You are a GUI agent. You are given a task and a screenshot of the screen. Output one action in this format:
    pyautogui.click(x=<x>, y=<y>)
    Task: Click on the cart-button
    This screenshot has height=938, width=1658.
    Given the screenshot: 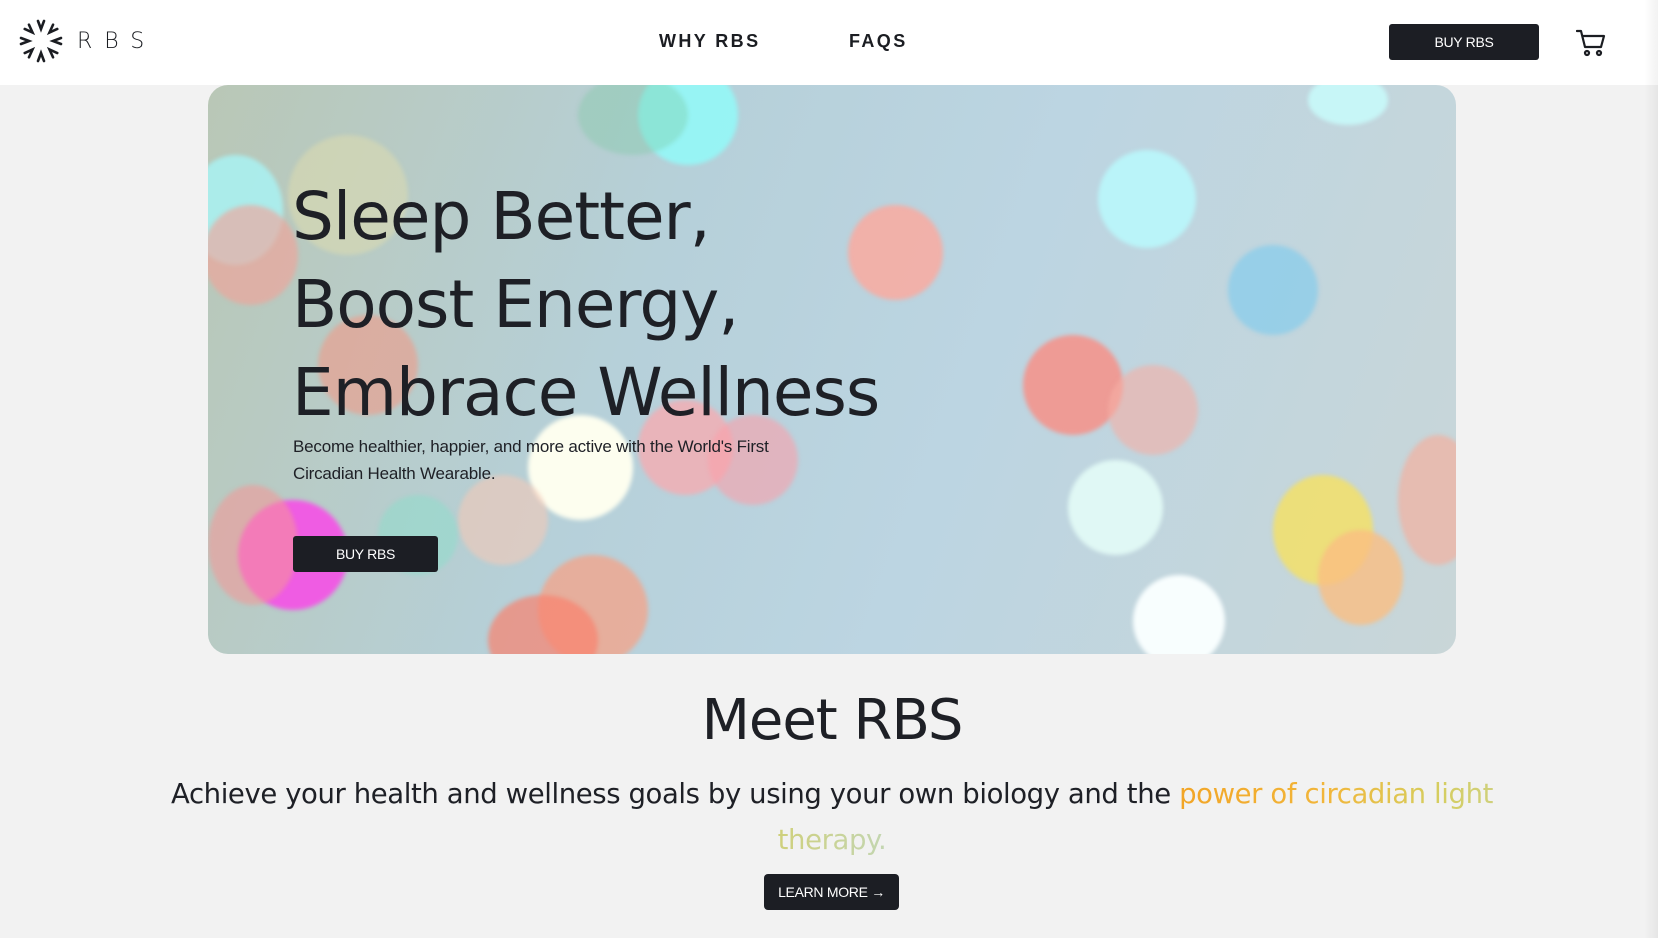 What is the action you would take?
    pyautogui.click(x=1590, y=45)
    